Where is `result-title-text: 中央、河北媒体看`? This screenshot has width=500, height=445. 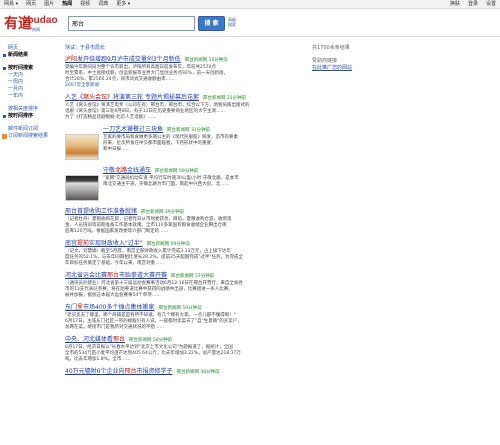
result-title-text: 中央、河北媒体看 is located at coordinates (89, 339).